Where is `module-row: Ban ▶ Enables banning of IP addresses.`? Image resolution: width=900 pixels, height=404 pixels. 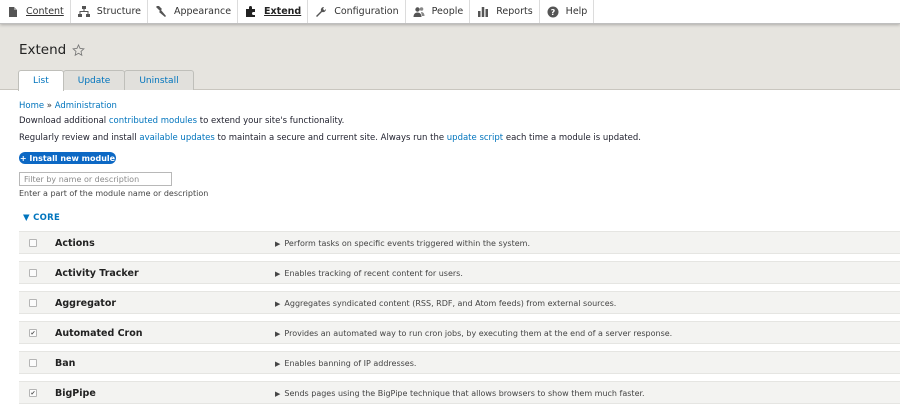
module-row: Ban ▶ Enables banning of IP addresses. is located at coordinates (459, 362).